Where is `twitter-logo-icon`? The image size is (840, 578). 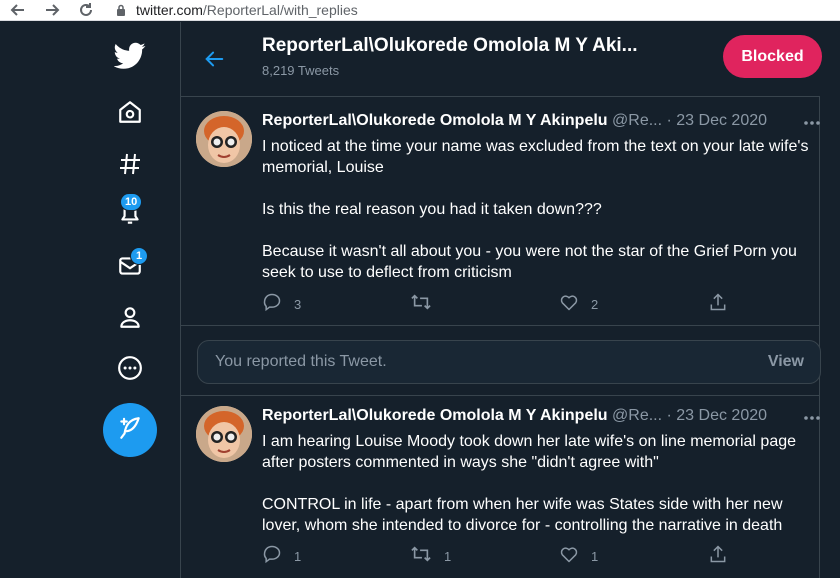 twitter-logo-icon is located at coordinates (130, 56).